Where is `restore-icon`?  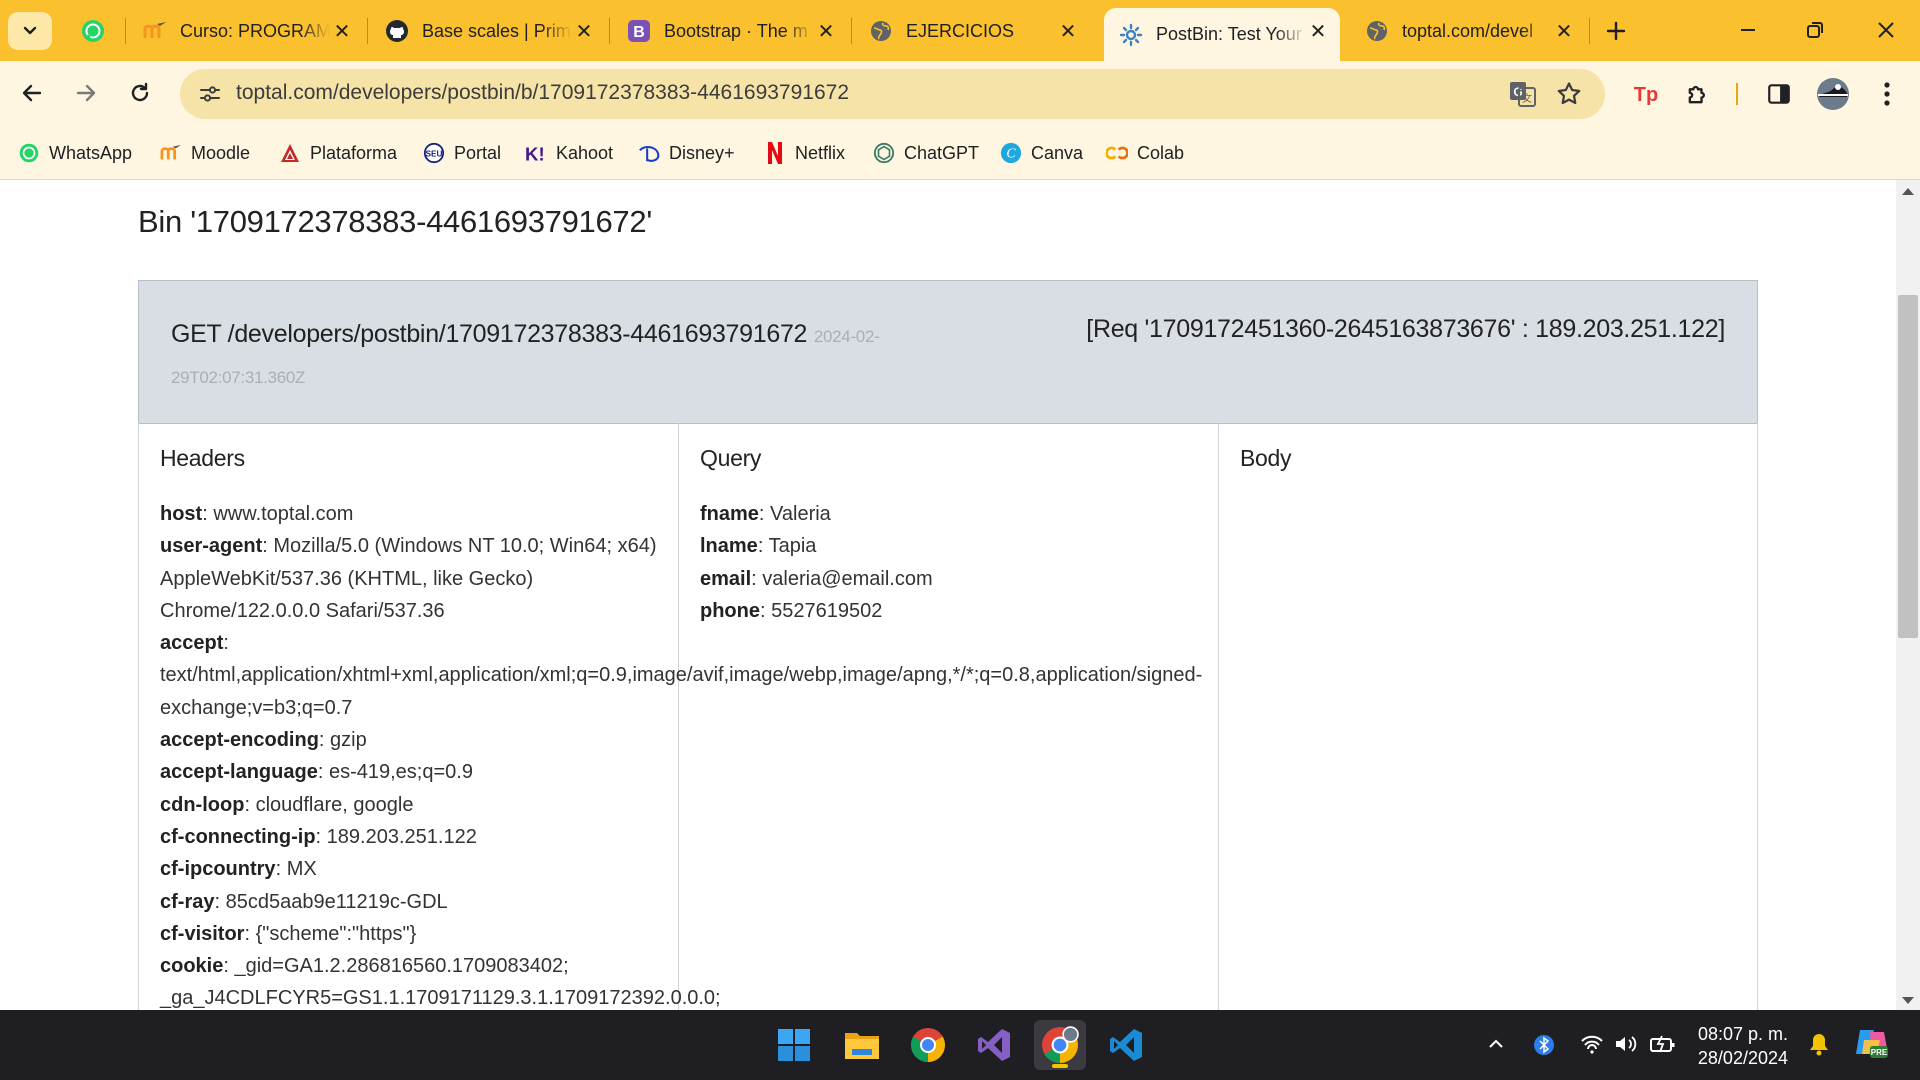 restore-icon is located at coordinates (1815, 30).